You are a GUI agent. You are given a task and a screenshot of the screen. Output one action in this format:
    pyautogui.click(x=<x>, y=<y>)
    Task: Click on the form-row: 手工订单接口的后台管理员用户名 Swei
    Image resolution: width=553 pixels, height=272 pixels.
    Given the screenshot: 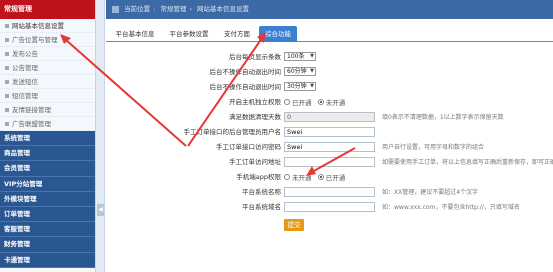 What is the action you would take?
    pyautogui.click(x=329, y=132)
    